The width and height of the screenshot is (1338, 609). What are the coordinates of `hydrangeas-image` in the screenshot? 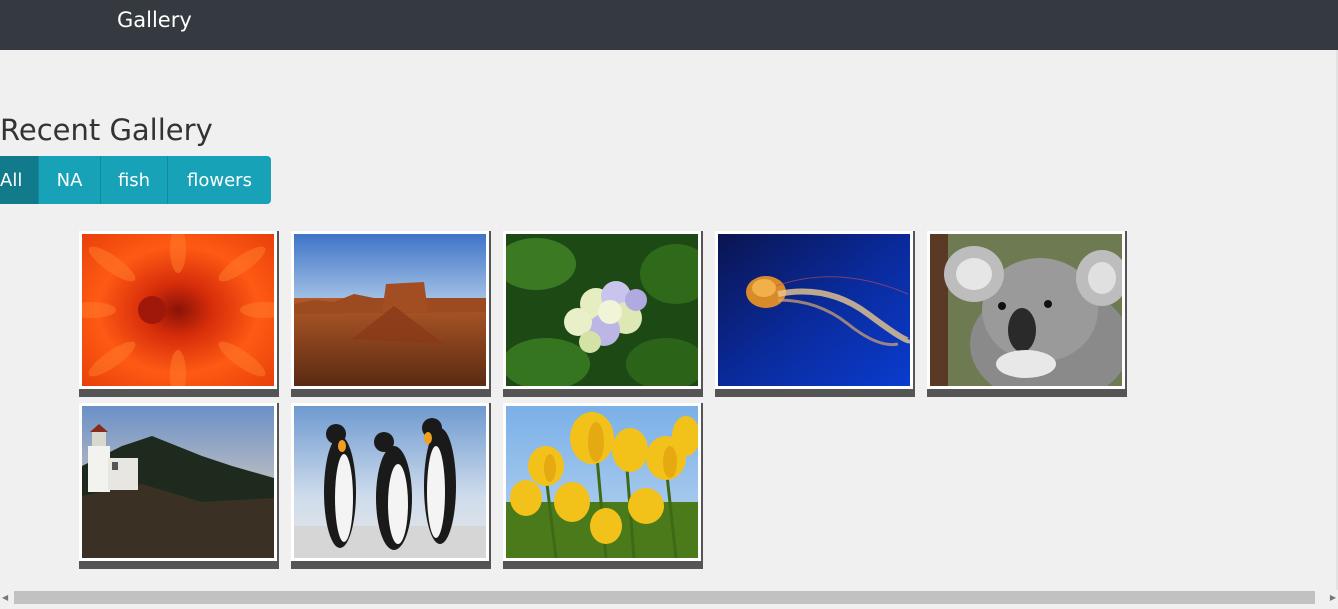 It's located at (602, 310).